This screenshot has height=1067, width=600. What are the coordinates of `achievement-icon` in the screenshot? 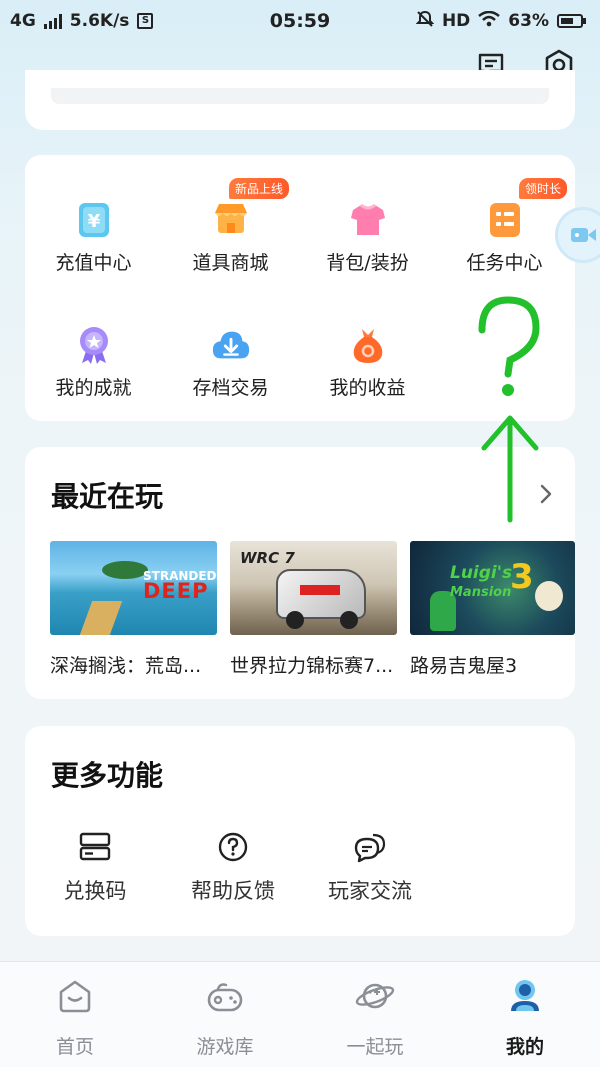 It's located at (94, 345).